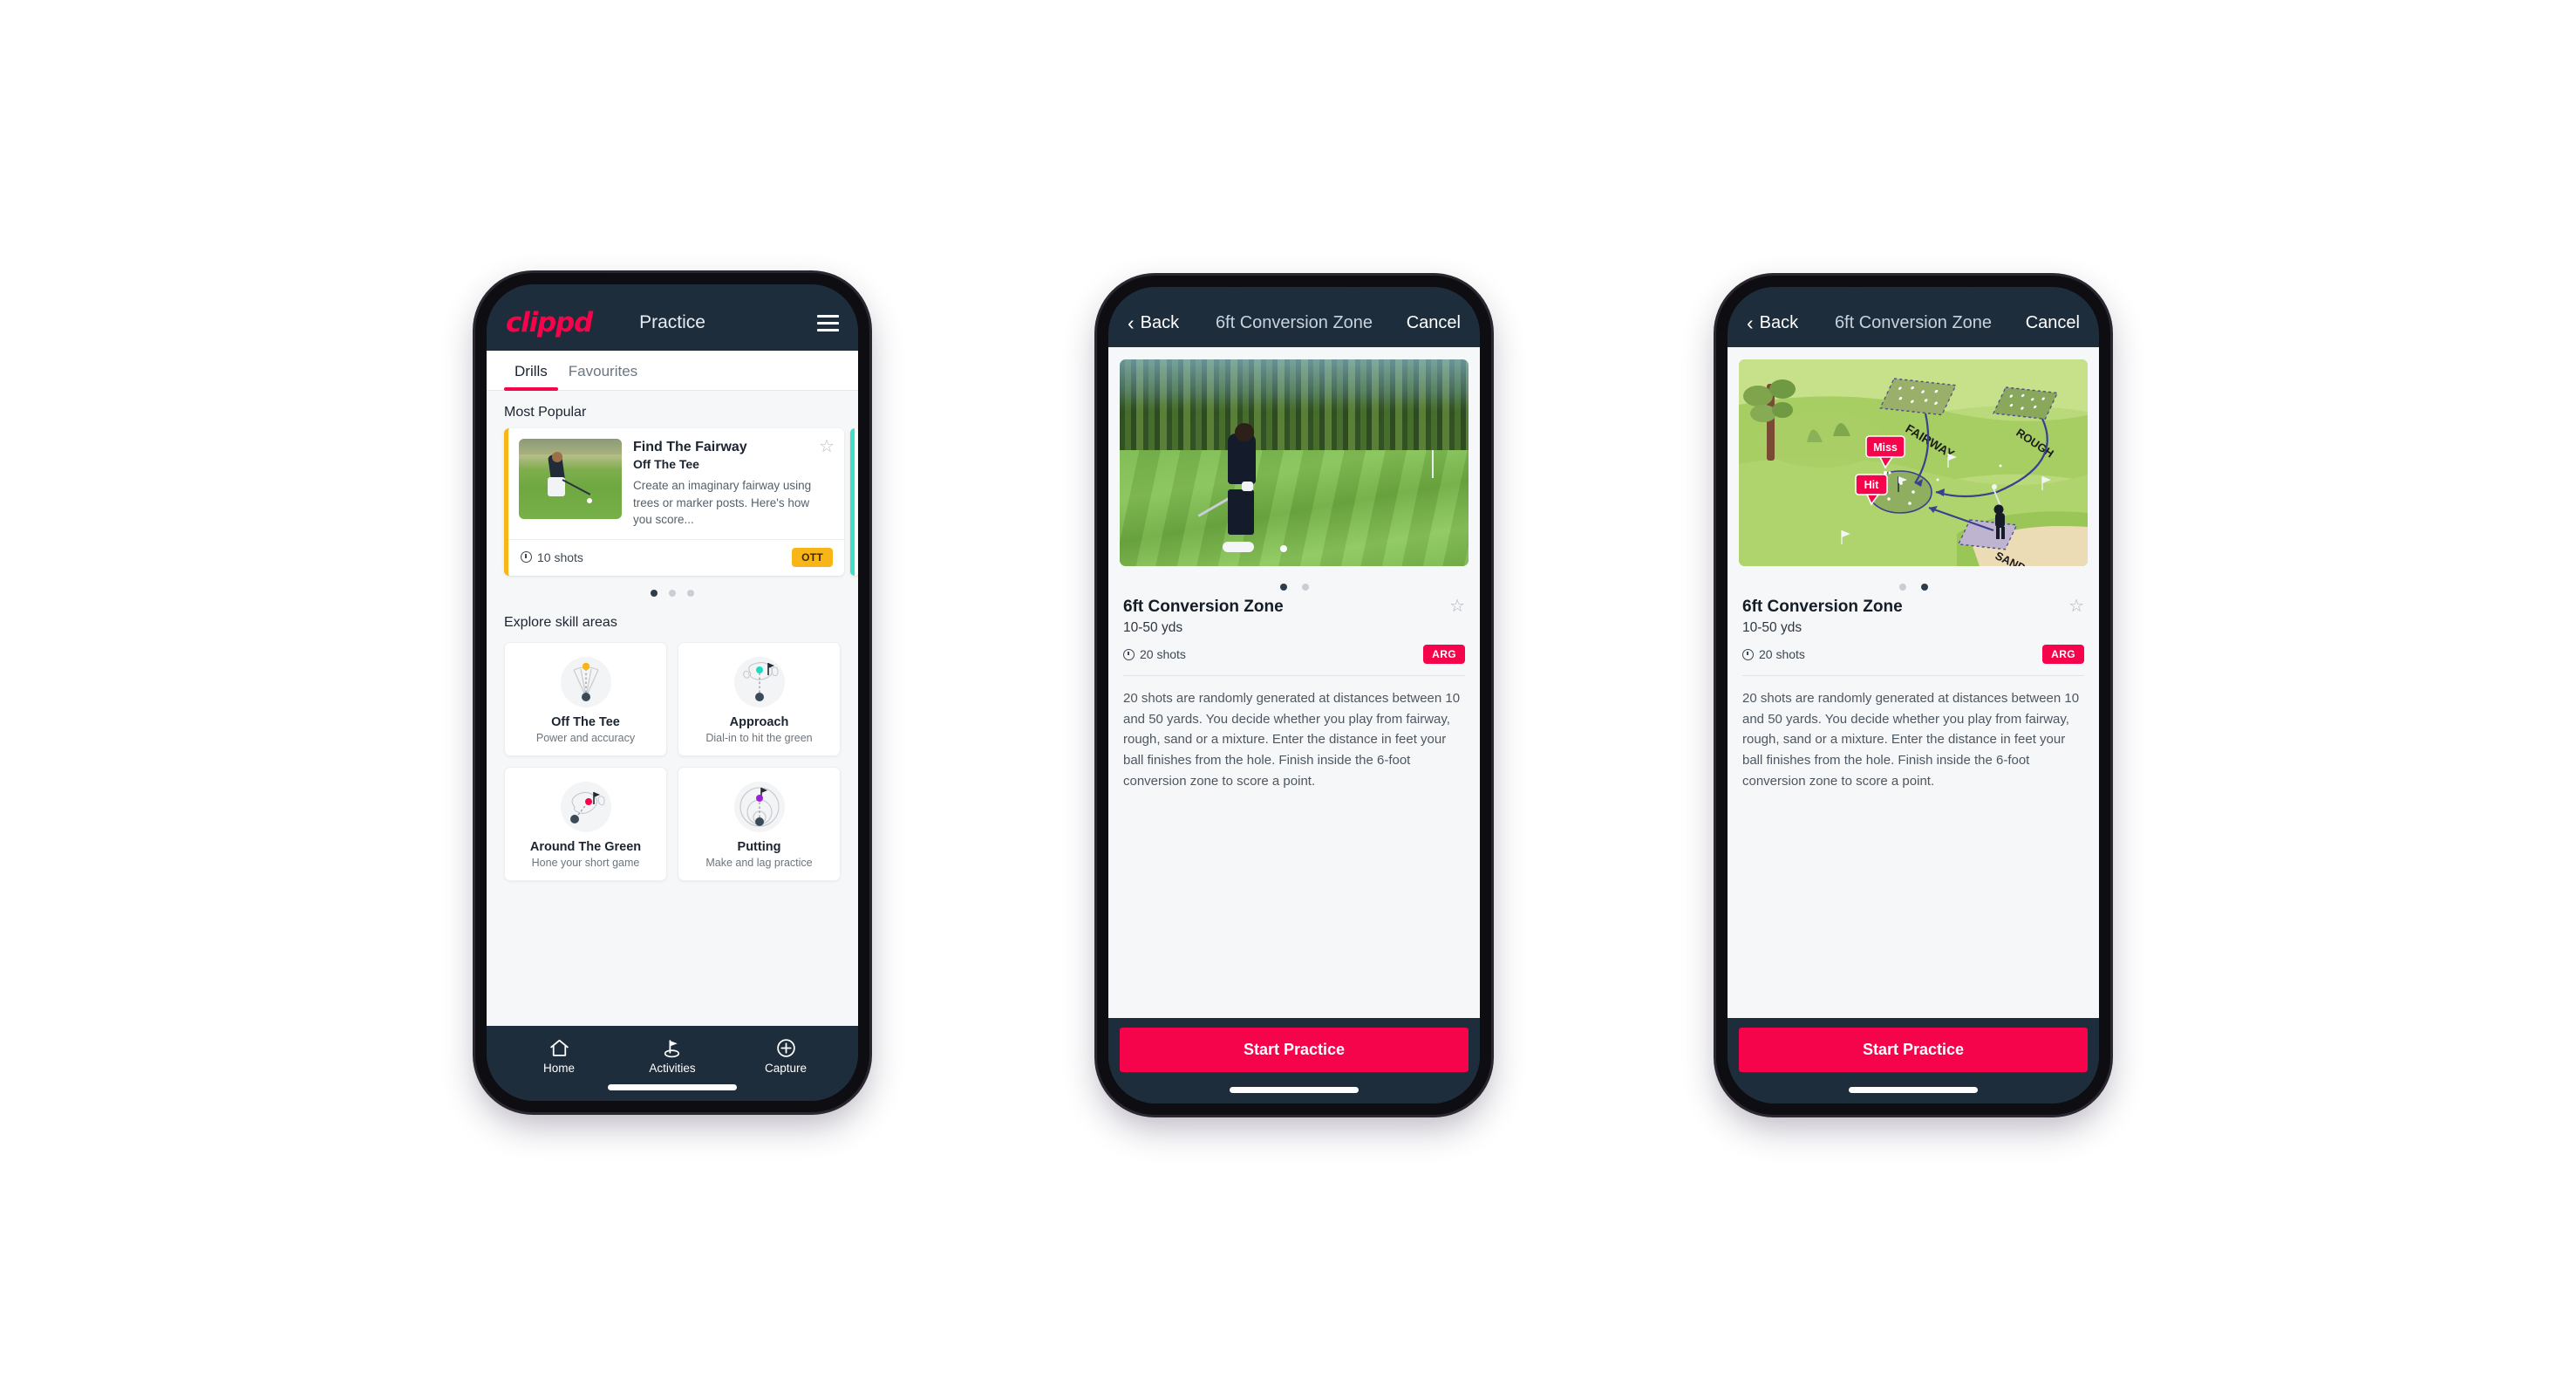 This screenshot has height=1387, width=2576. I want to click on off-the-tee-icon, so click(585, 682).